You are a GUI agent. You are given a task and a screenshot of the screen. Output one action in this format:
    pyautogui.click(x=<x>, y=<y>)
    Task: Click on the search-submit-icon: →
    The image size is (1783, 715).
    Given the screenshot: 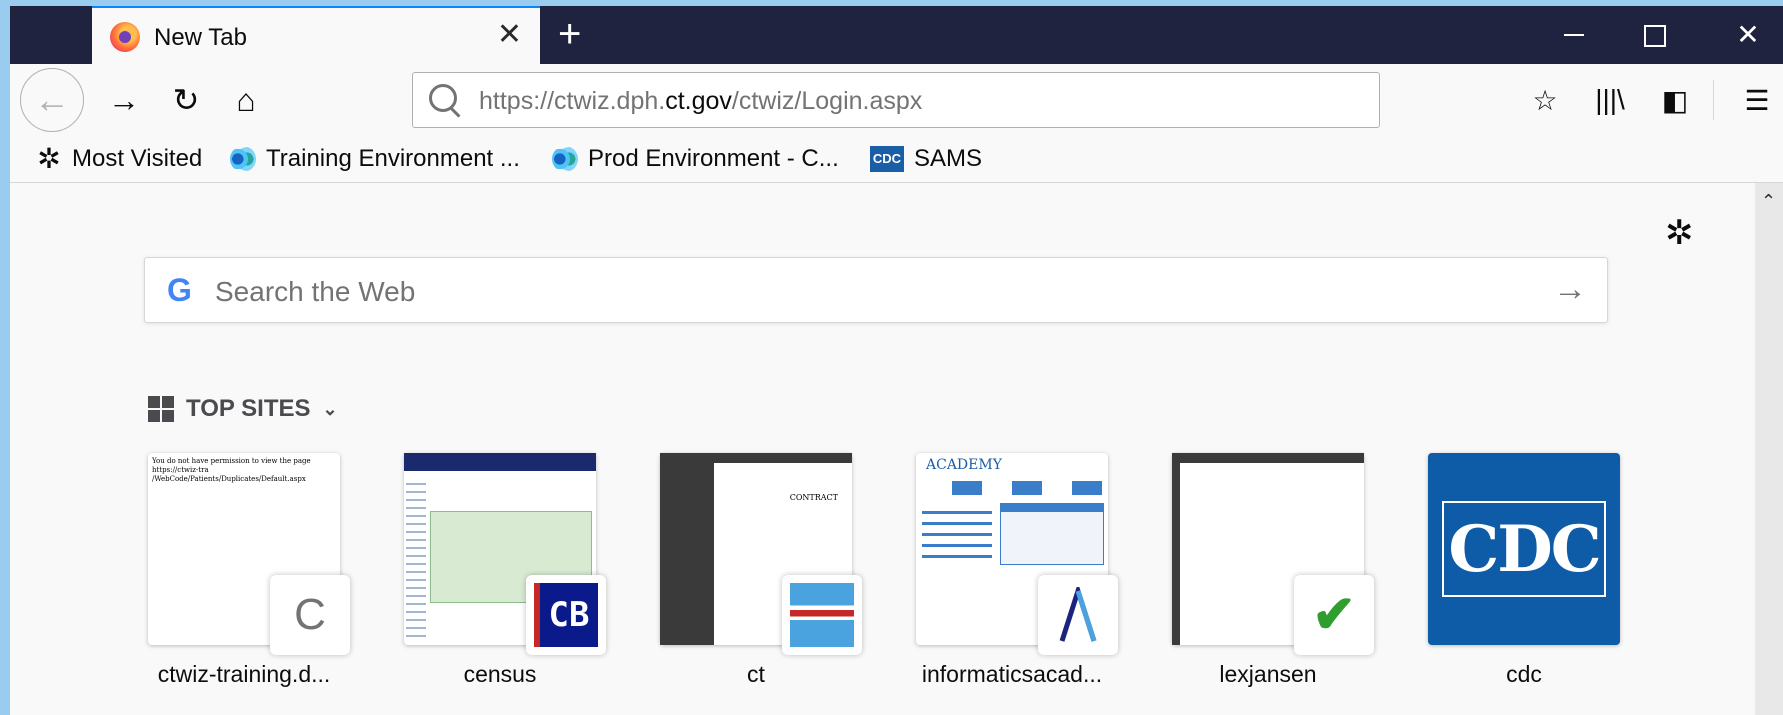 What is the action you would take?
    pyautogui.click(x=1570, y=289)
    